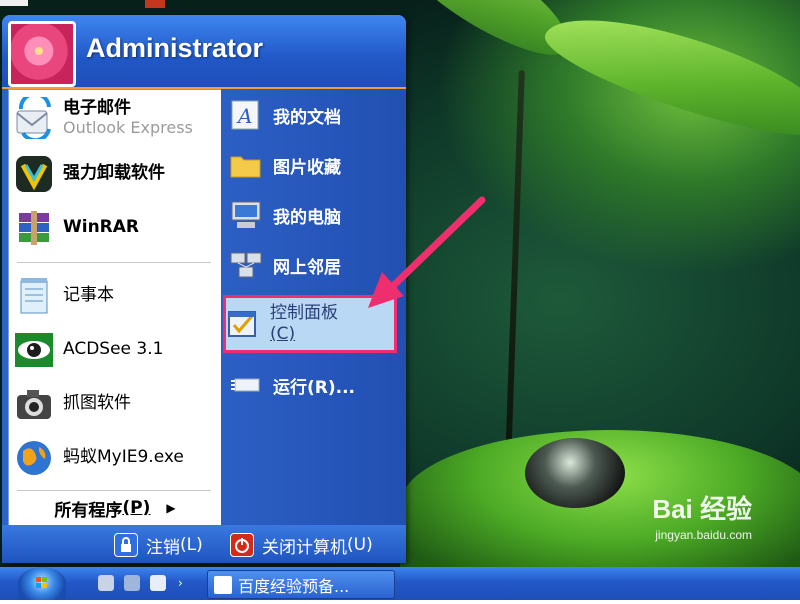 This screenshot has height=604, width=800. What do you see at coordinates (126, 545) in the screenshot?
I see `key-icon` at bounding box center [126, 545].